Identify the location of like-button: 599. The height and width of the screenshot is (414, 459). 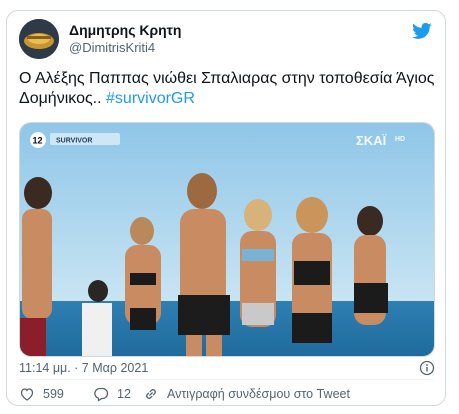
(49, 394).